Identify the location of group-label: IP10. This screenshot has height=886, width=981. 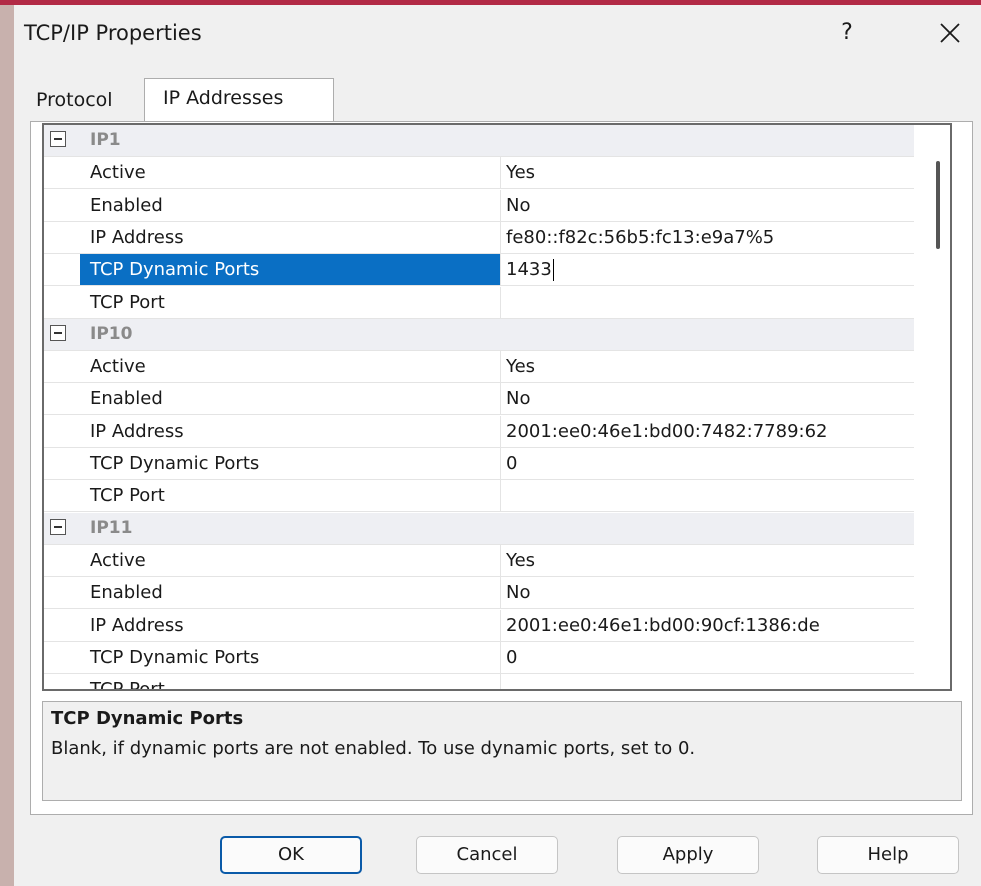
(111, 333).